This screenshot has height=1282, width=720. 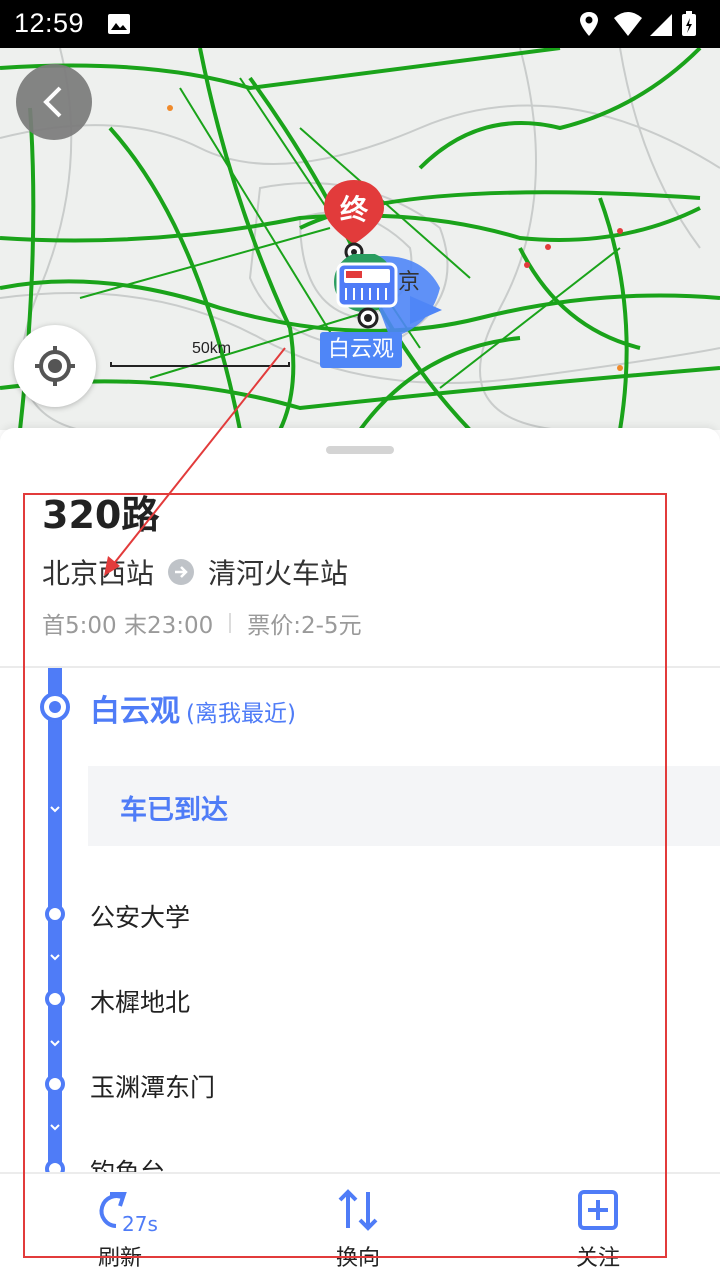 I want to click on back-button, so click(x=54, y=102).